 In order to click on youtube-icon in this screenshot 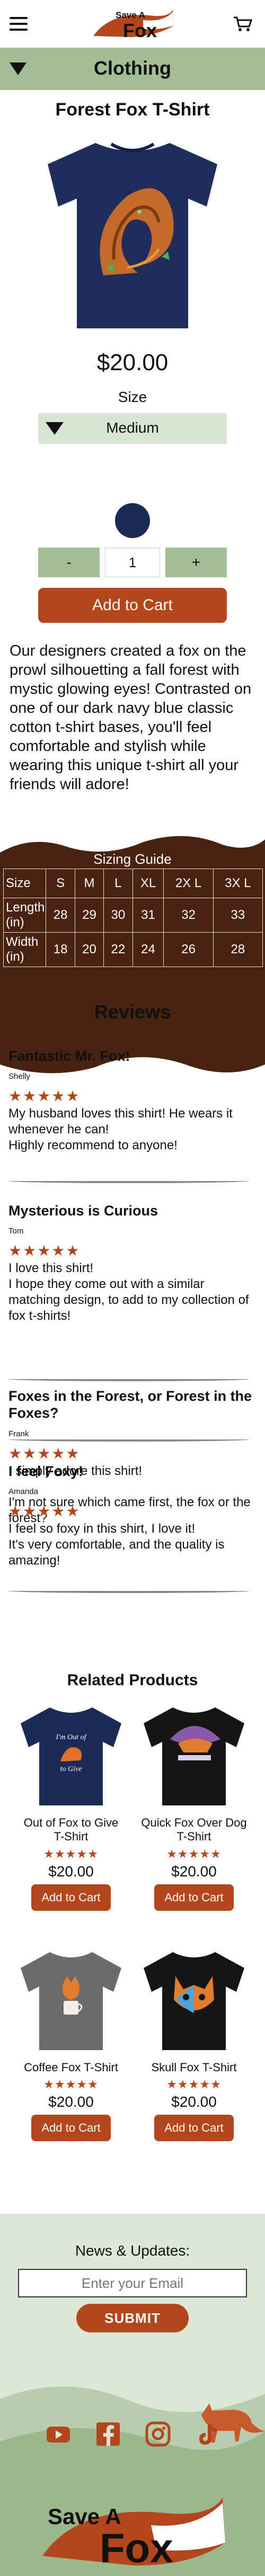, I will do `click(58, 2434)`.